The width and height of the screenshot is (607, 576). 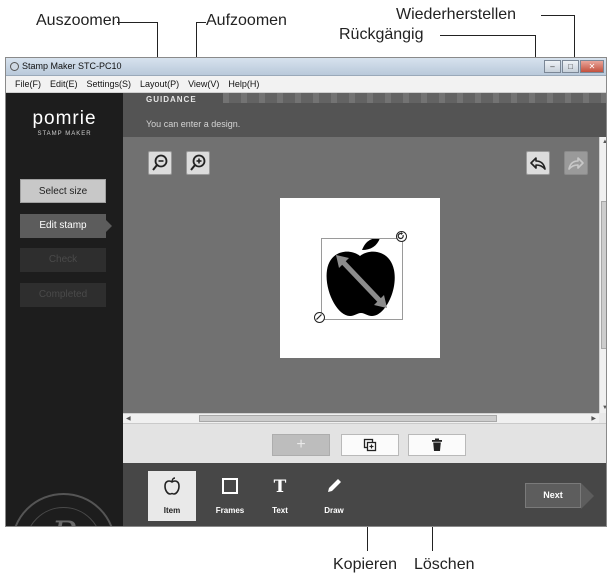 What do you see at coordinates (334, 485) in the screenshot?
I see `pen-icon` at bounding box center [334, 485].